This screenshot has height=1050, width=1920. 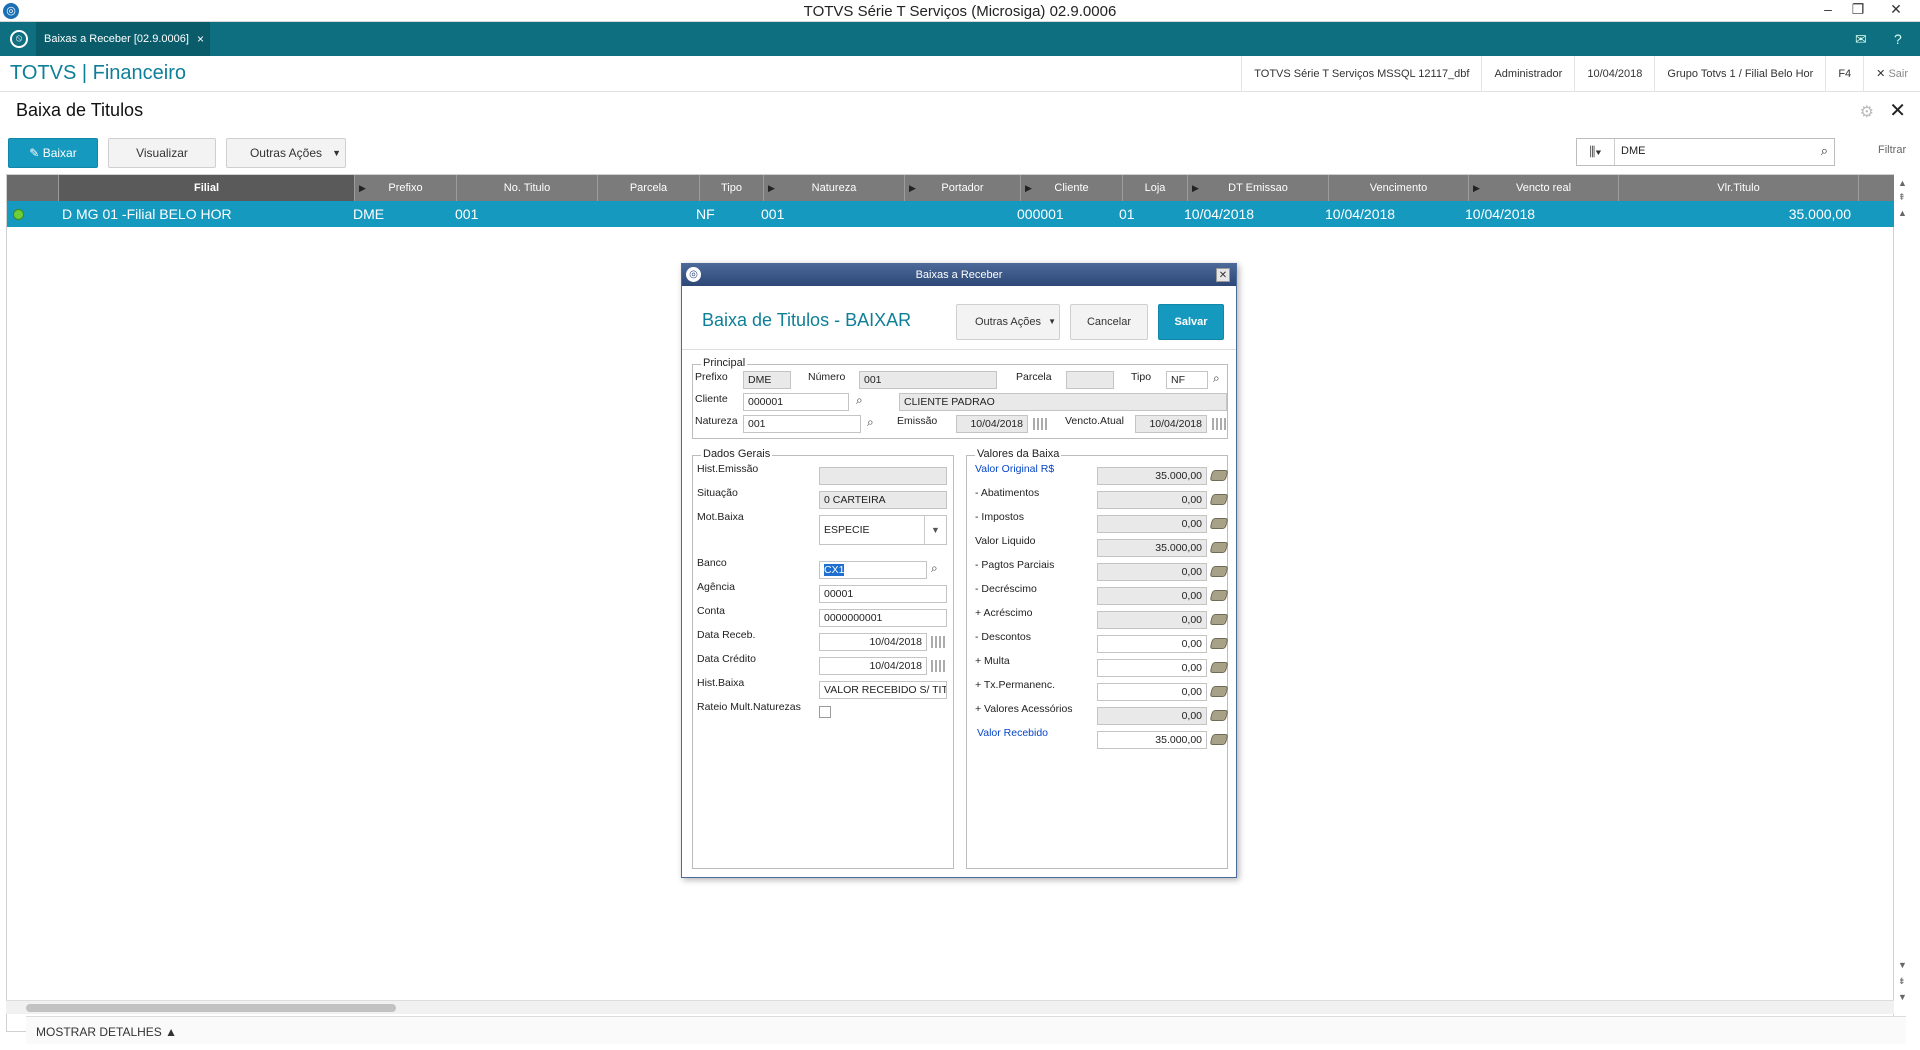 I want to click on horizontal-scrollbar, so click(x=950, y=1007).